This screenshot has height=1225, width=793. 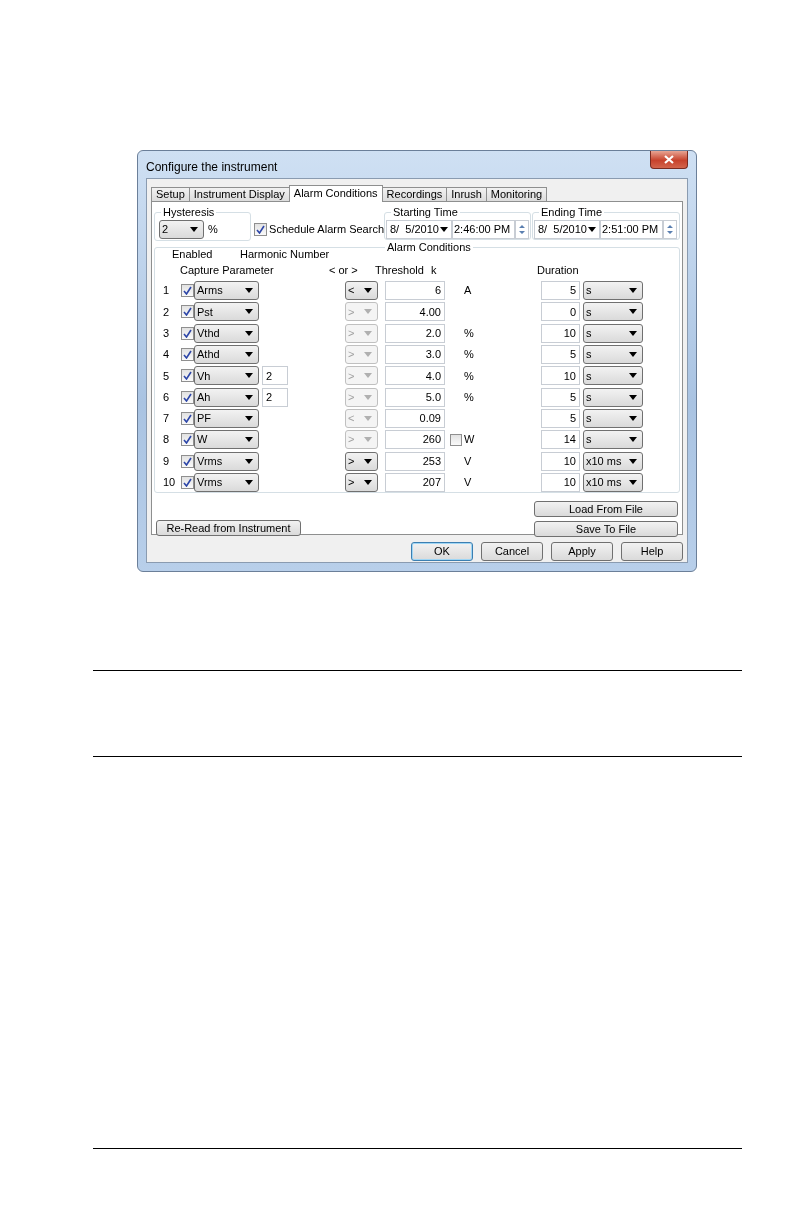 What do you see at coordinates (470, 440) in the screenshot?
I see `unit-label: W` at bounding box center [470, 440].